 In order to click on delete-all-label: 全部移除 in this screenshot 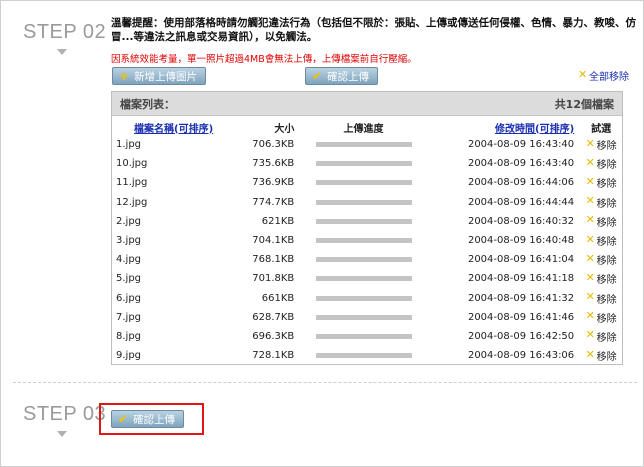, I will do `click(609, 77)`.